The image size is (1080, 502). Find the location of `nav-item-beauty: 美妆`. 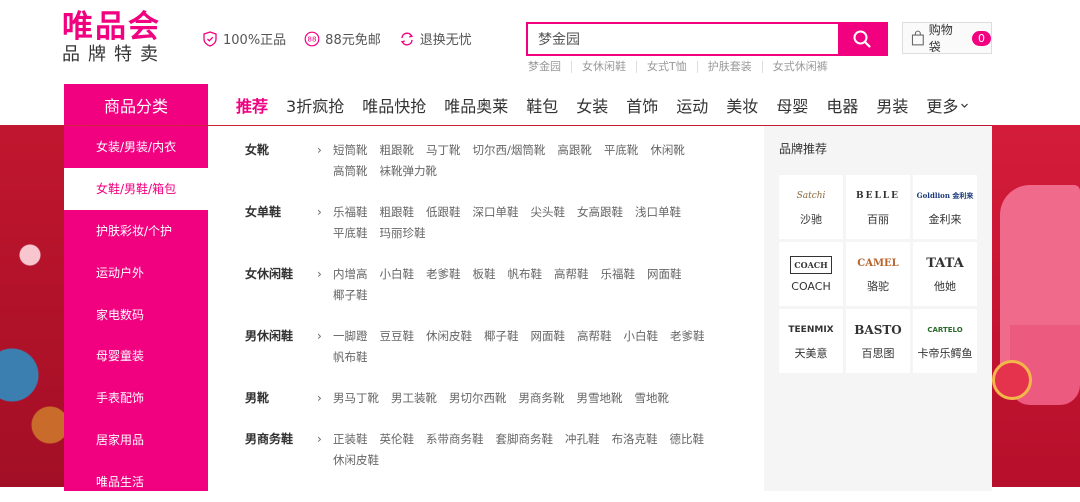

nav-item-beauty: 美妆 is located at coordinates (742, 105).